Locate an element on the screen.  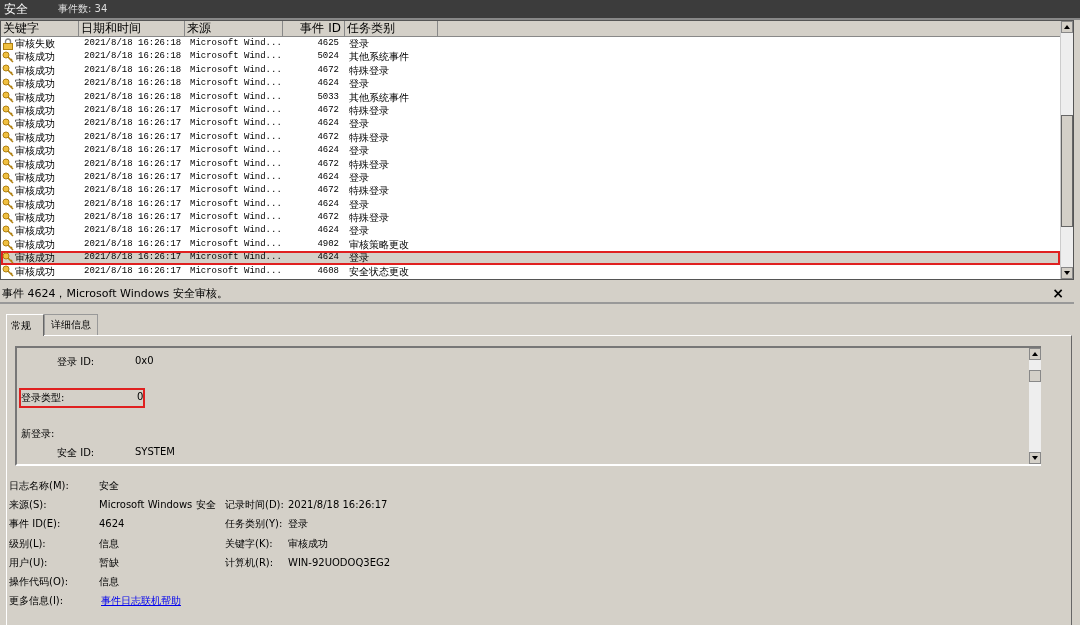
table-cell: 4625 is located at coordinates (328, 43).